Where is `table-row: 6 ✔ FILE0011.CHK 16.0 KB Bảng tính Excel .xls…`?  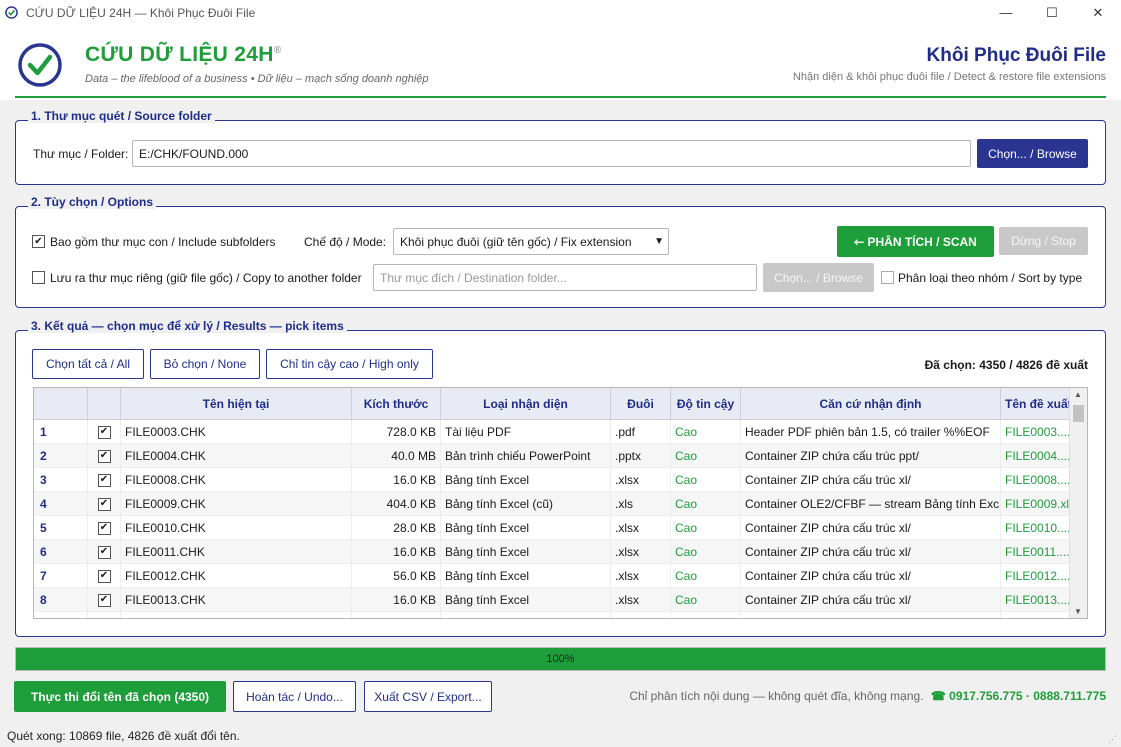 table-row: 6 ✔ FILE0011.CHK 16.0 KB Bảng tính Excel .xls… is located at coordinates (552, 552).